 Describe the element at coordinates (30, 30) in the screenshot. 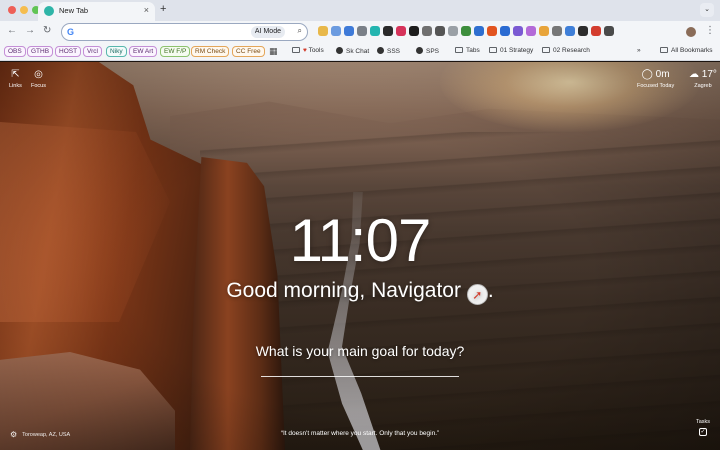

I see `forward-button: →` at that location.